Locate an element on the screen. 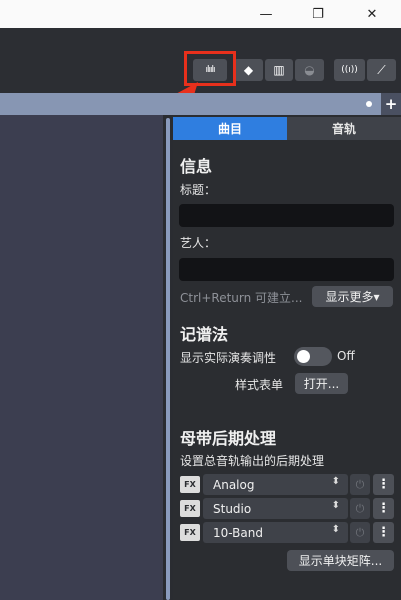 Image resolution: width=401 pixels, height=600 pixels. playhead-dot is located at coordinates (369, 104).